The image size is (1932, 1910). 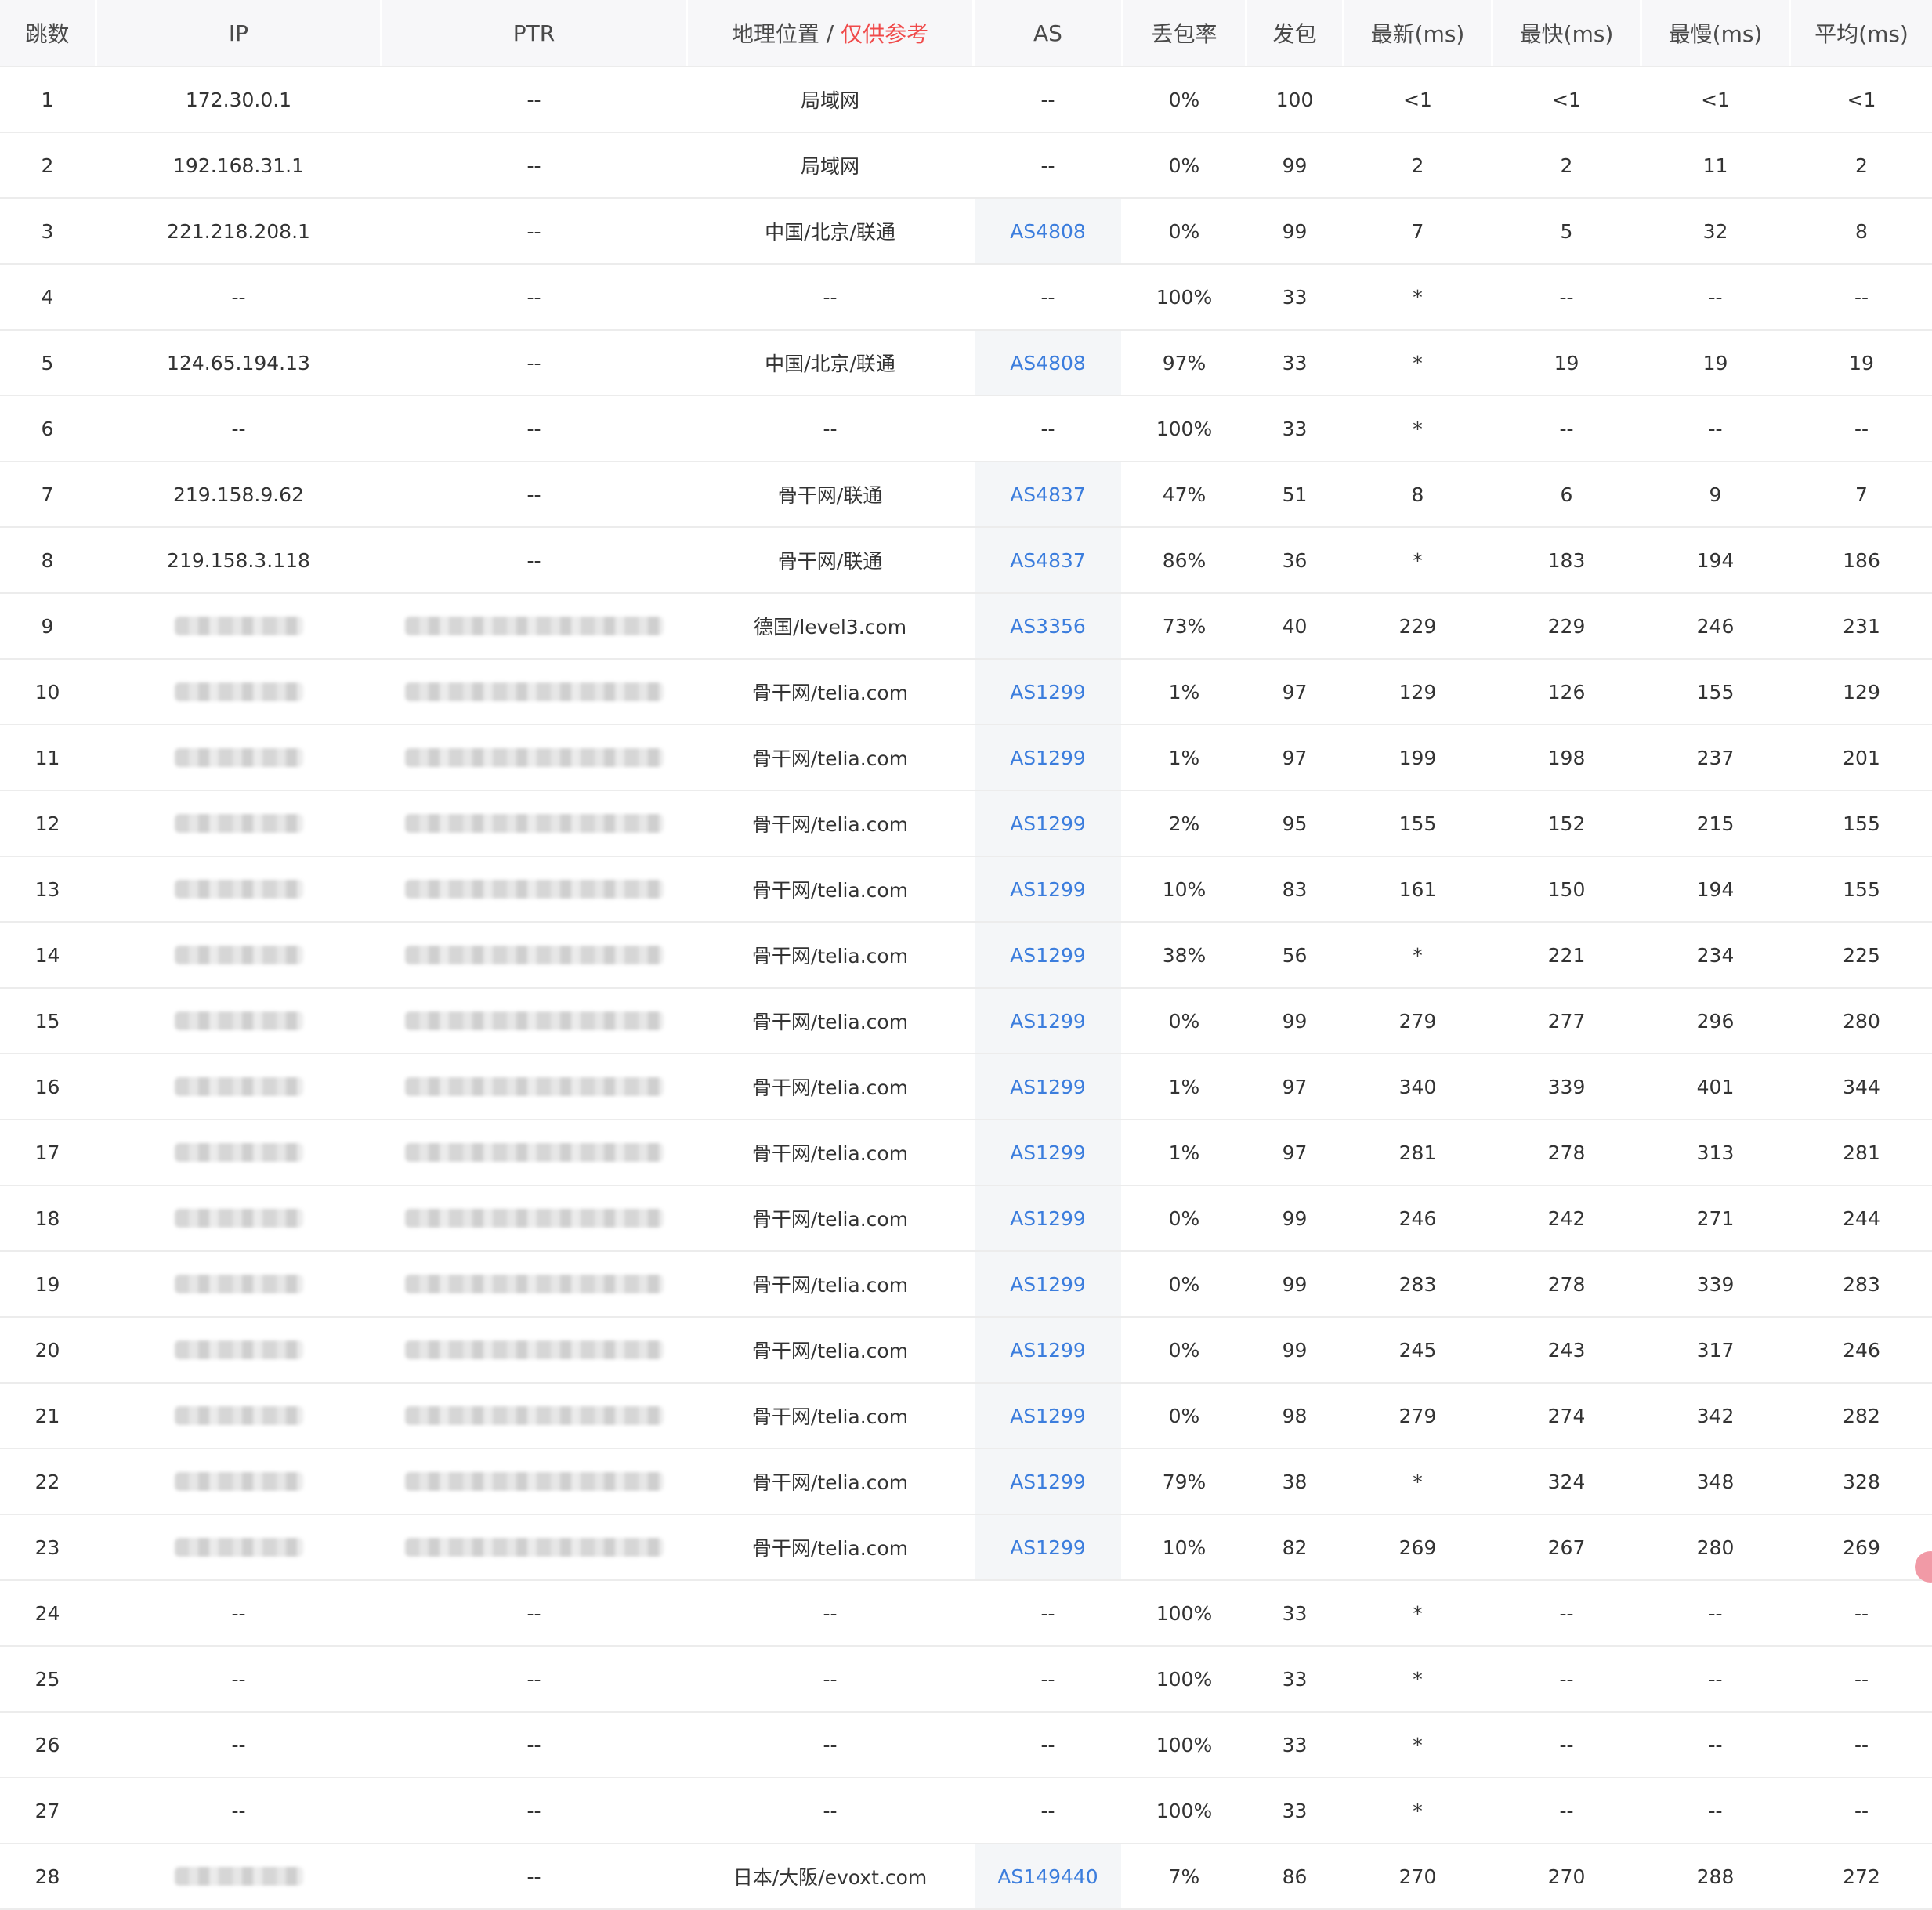 I want to click on cell-worst: 313, so click(x=1717, y=1152).